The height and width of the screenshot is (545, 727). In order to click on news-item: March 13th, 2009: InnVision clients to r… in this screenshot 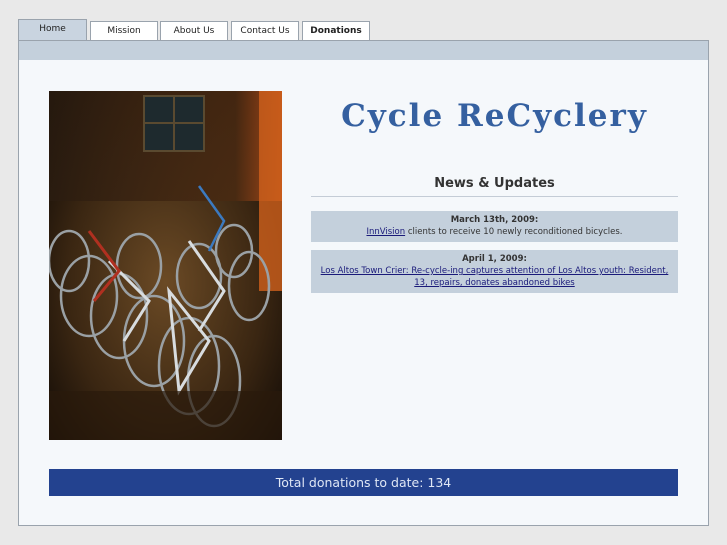, I will do `click(494, 226)`.